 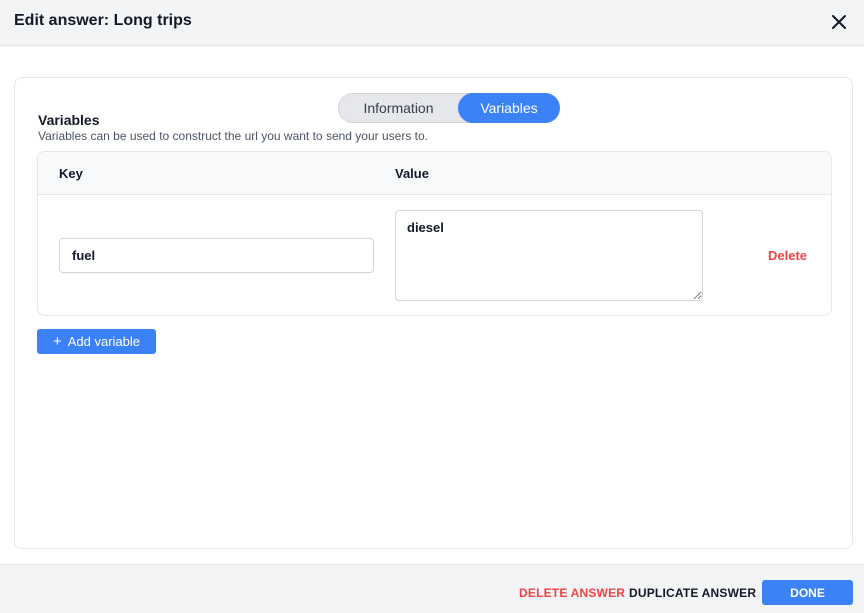 I want to click on delete-variable-button: Delete, so click(x=787, y=255).